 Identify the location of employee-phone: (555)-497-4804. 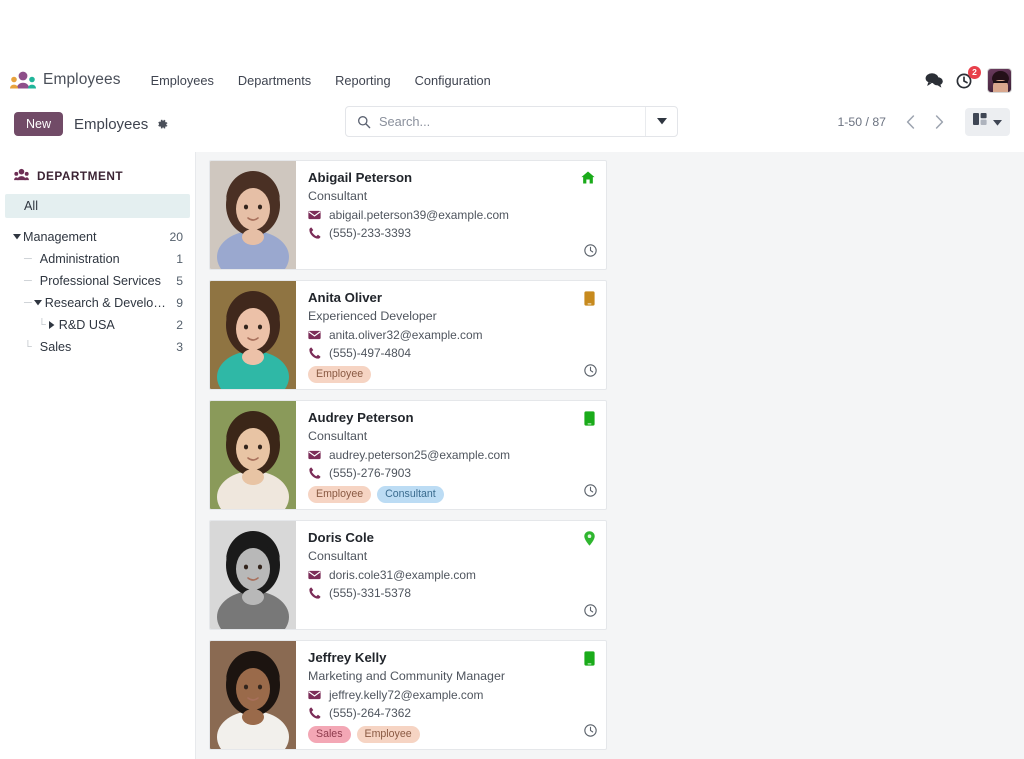
(370, 352).